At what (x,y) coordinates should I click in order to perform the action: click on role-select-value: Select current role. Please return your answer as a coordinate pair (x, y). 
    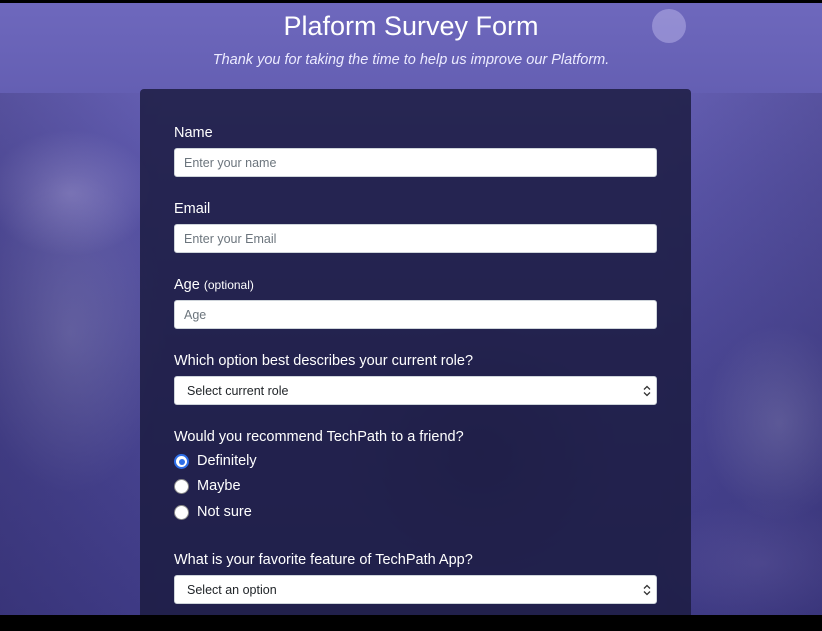
    Looking at the image, I should click on (238, 391).